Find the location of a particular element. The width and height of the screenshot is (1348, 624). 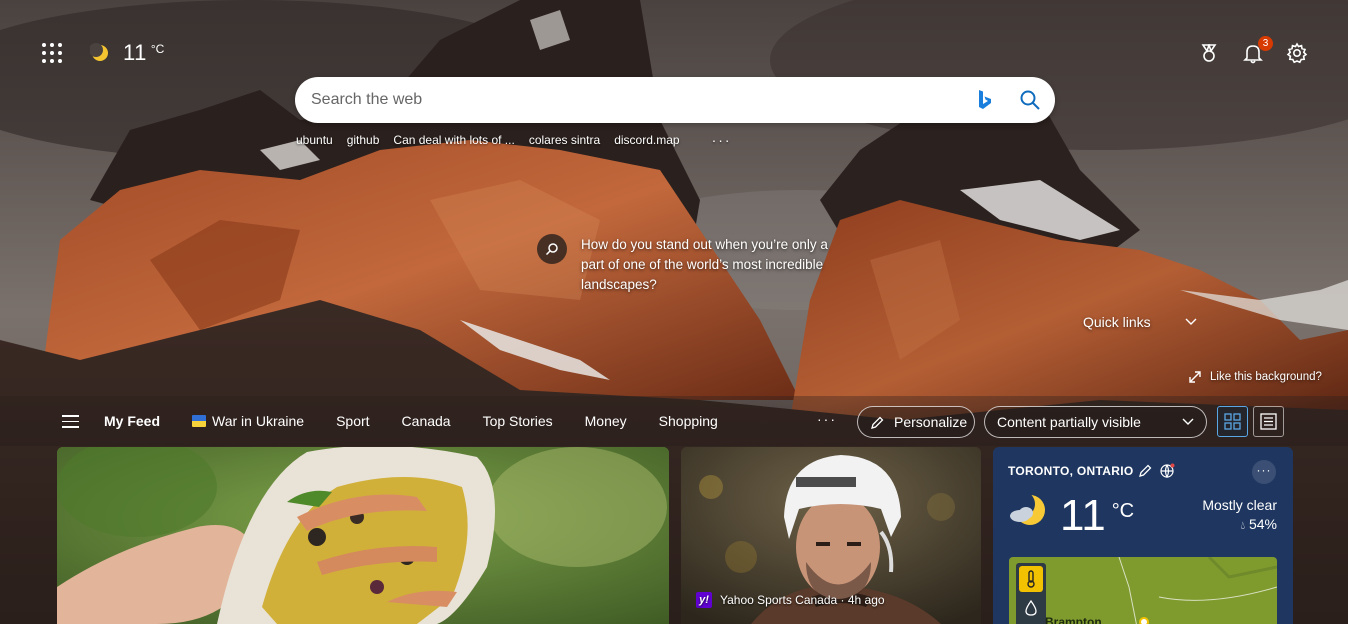

grid-view-button is located at coordinates (1232, 421).